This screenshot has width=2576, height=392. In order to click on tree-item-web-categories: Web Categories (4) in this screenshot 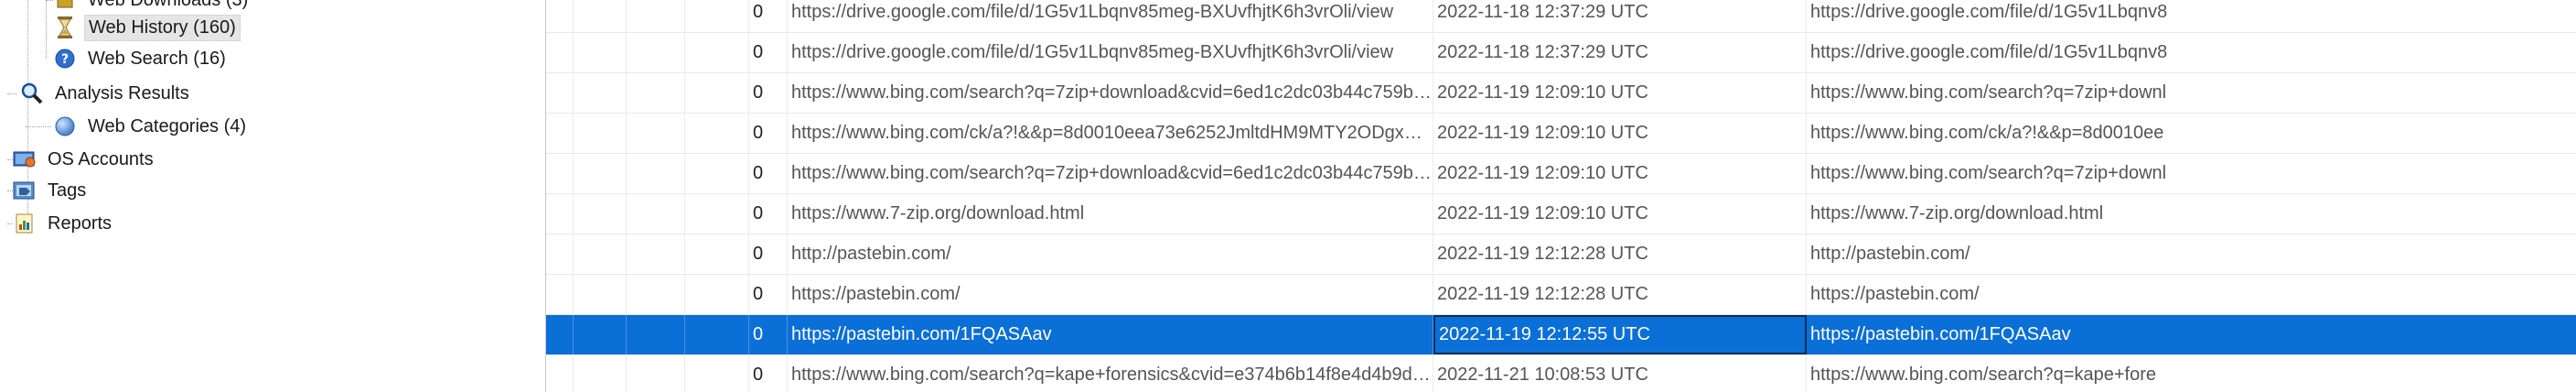, I will do `click(138, 126)`.